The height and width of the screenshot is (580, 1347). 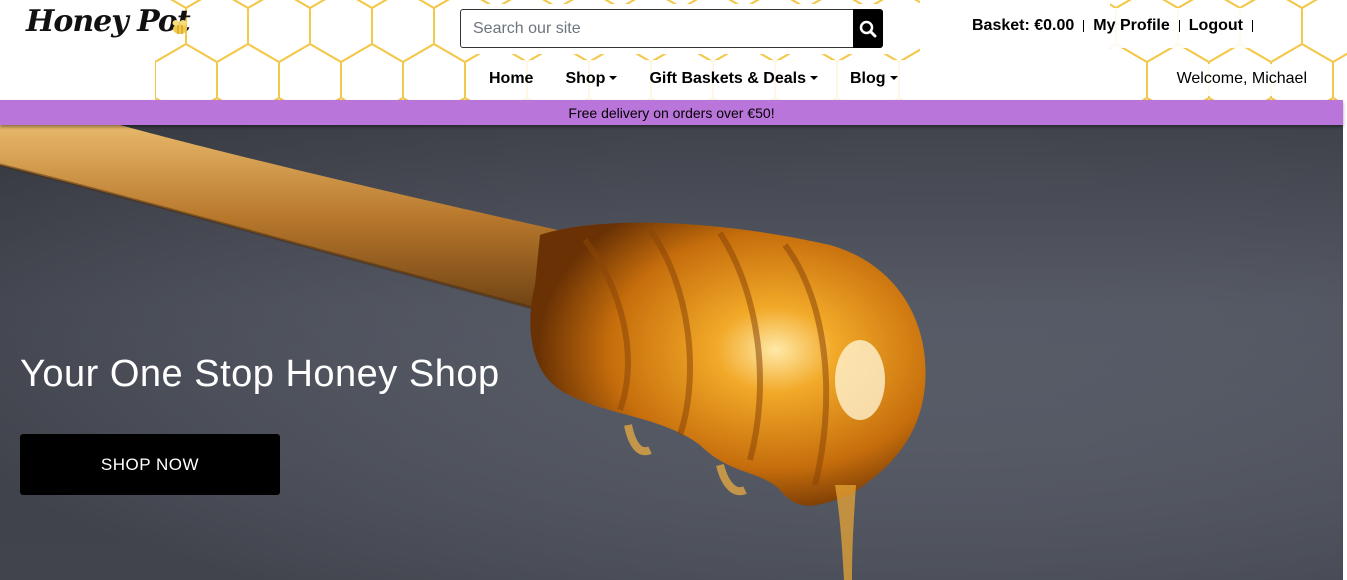 What do you see at coordinates (585, 78) in the screenshot?
I see `nav-shop-label: Shop` at bounding box center [585, 78].